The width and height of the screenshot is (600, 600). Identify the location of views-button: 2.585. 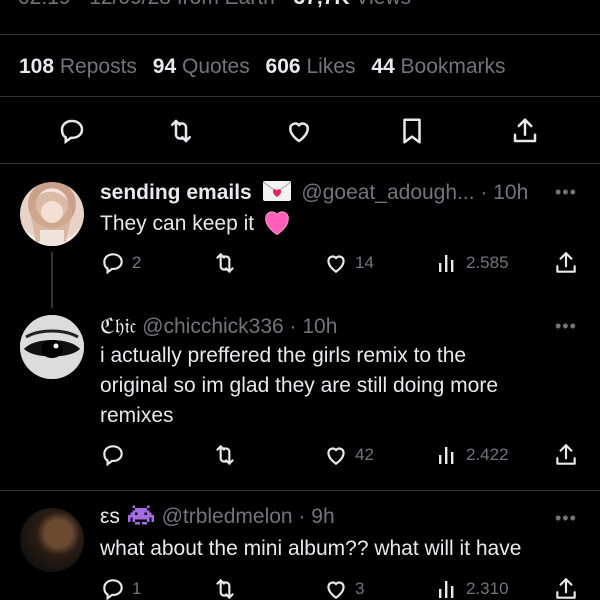
(472, 263).